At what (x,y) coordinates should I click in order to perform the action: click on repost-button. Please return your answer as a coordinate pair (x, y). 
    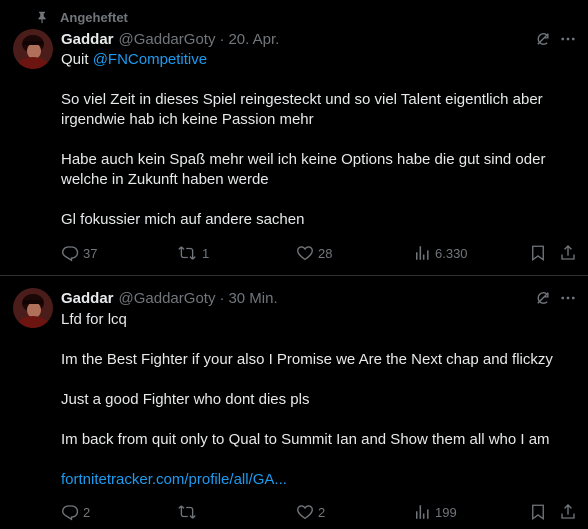
    Looking at the image, I should click on (189, 512).